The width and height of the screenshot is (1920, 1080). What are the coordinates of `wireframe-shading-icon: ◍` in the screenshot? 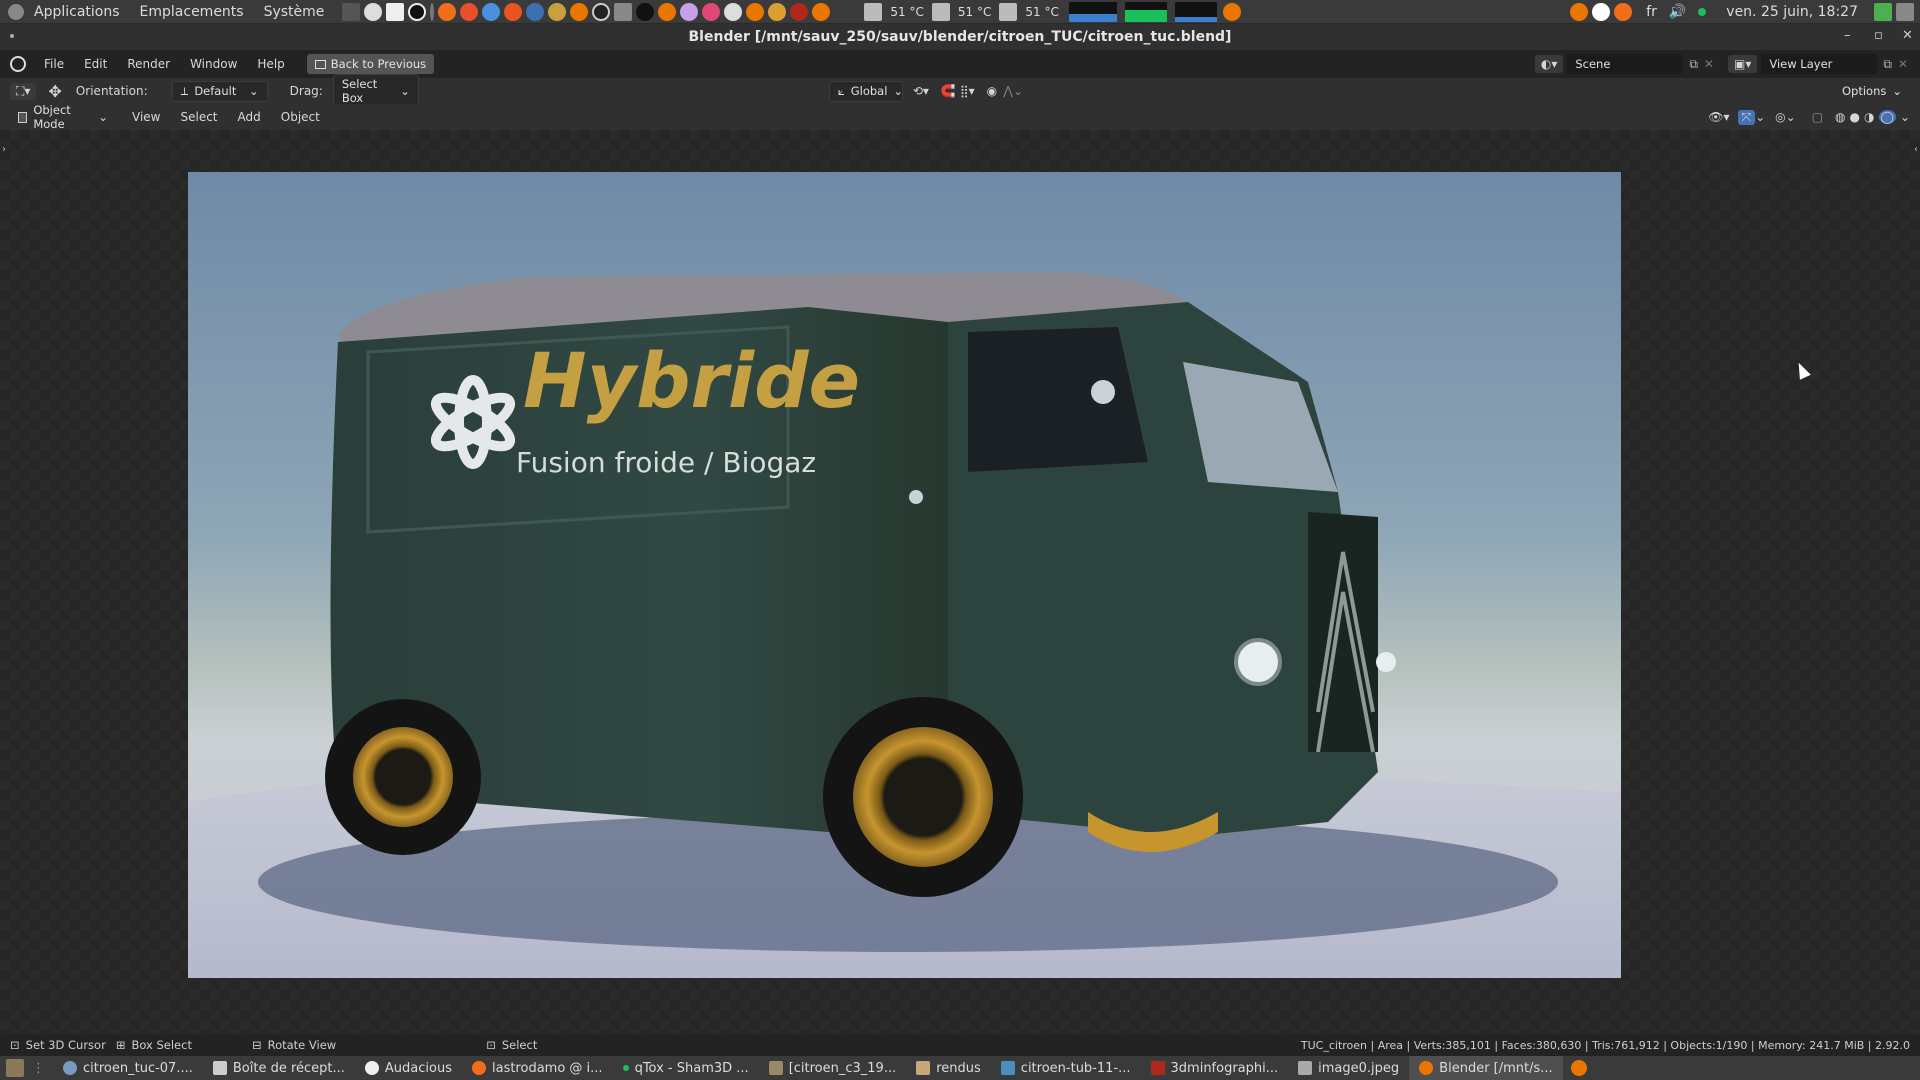 It's located at (1840, 117).